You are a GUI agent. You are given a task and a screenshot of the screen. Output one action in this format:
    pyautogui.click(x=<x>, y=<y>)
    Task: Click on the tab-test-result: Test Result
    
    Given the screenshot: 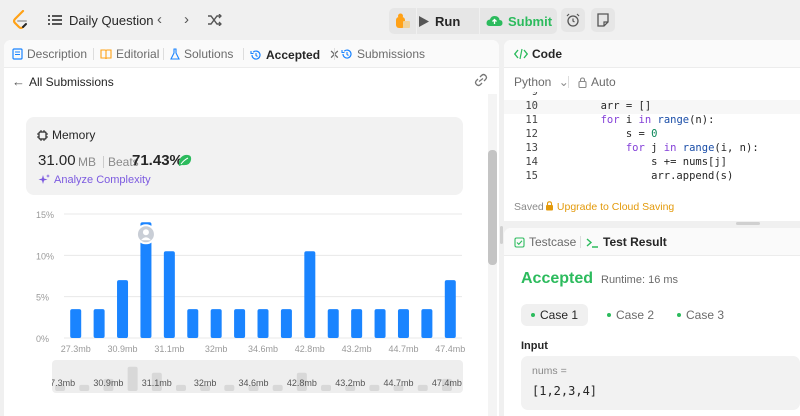 What is the action you would take?
    pyautogui.click(x=626, y=242)
    